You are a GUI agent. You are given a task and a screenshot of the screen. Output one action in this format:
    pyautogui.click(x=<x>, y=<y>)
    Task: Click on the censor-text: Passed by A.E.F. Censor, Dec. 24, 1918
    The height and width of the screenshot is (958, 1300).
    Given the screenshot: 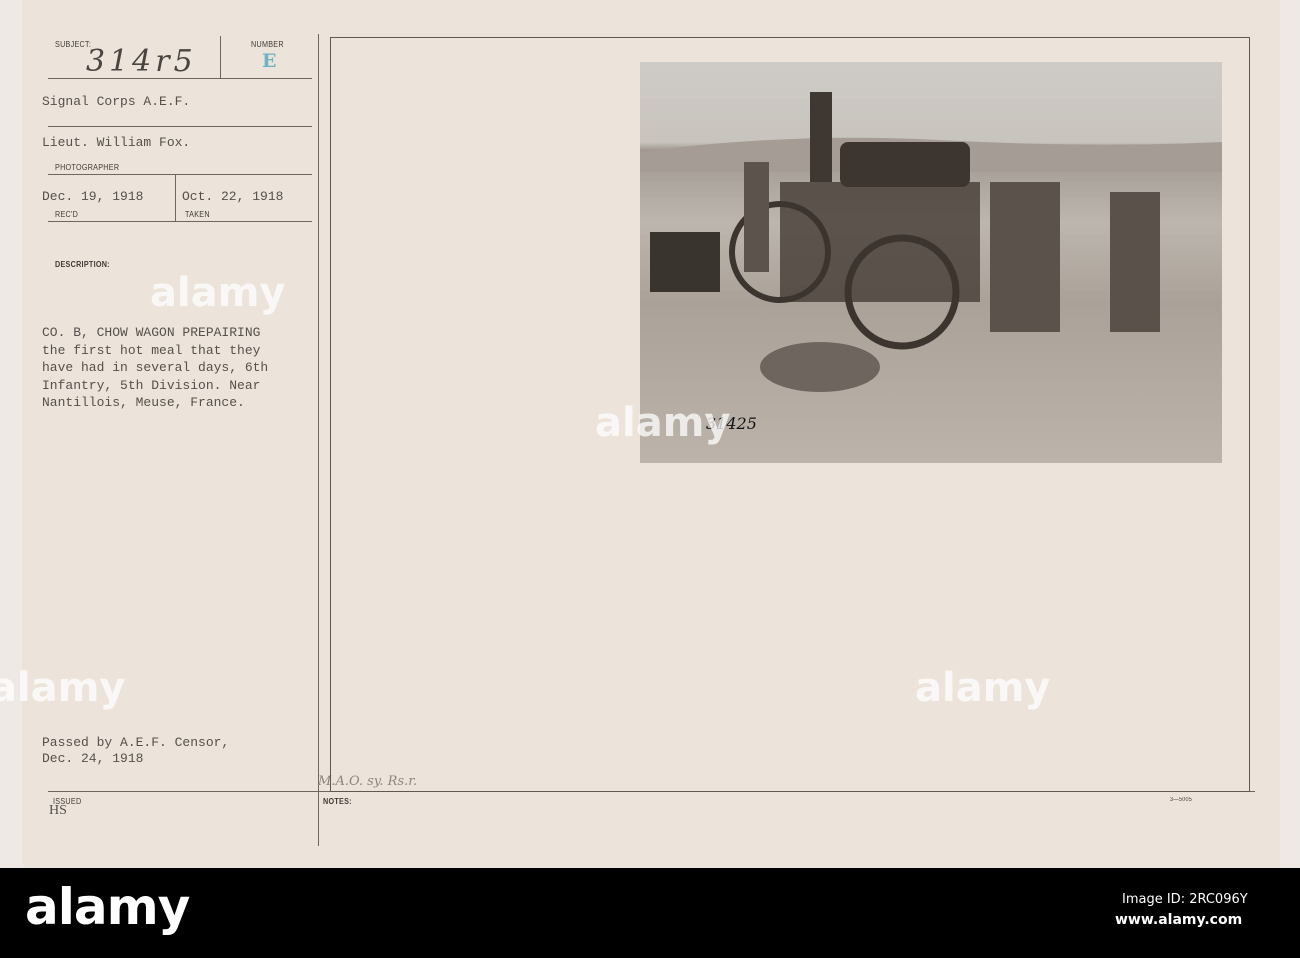 What is the action you would take?
    pyautogui.click(x=135, y=751)
    